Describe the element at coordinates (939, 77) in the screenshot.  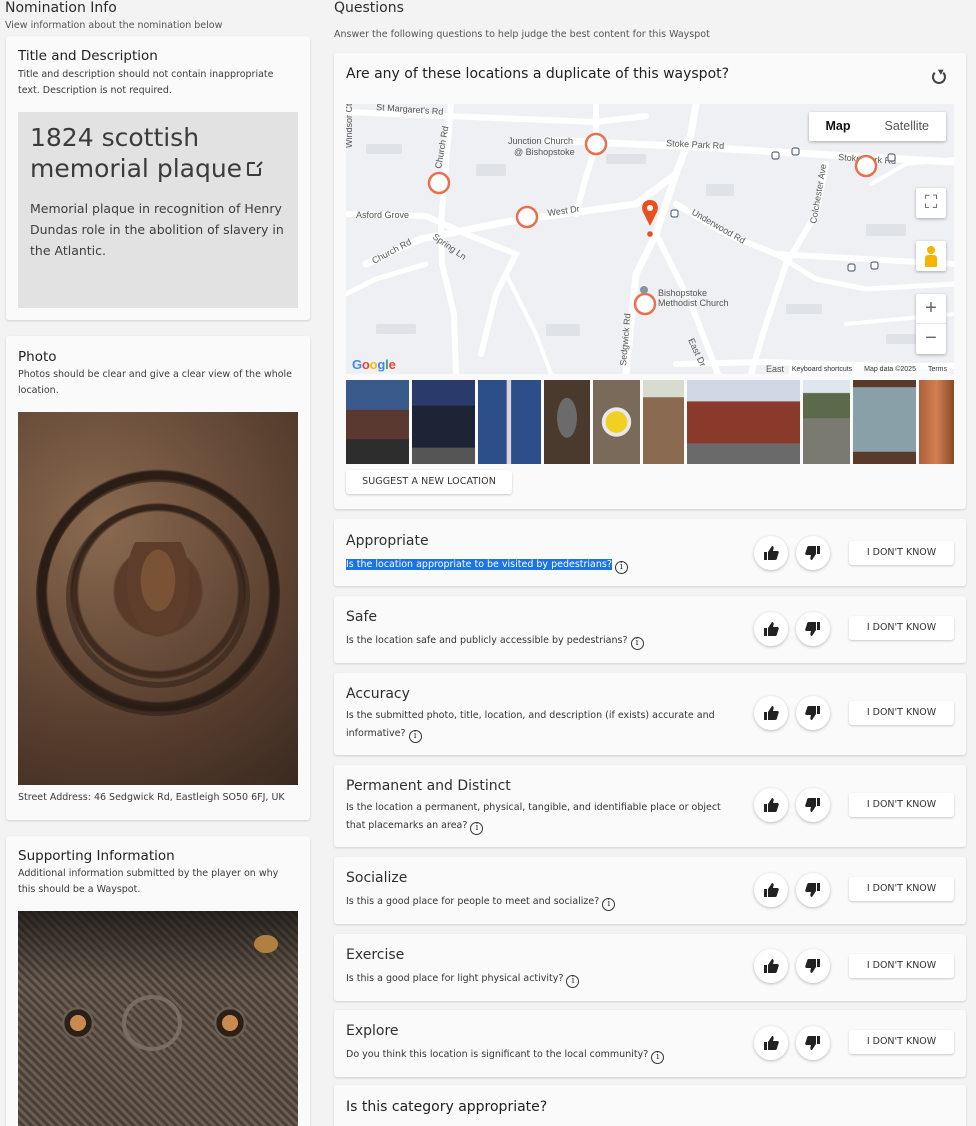
I see `refresh-icon` at that location.